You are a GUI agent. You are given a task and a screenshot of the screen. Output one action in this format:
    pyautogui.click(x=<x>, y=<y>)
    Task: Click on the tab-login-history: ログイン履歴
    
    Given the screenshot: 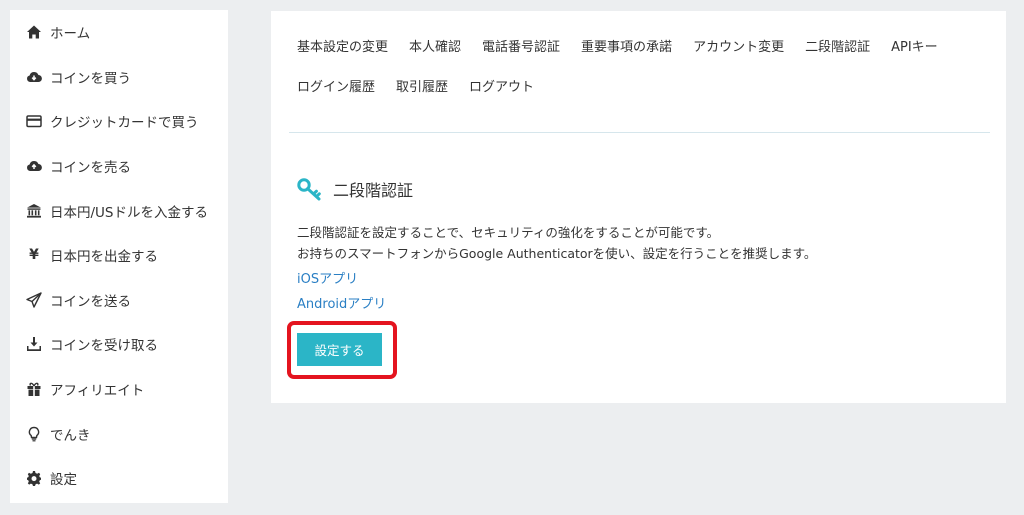 What is the action you would take?
    pyautogui.click(x=336, y=87)
    